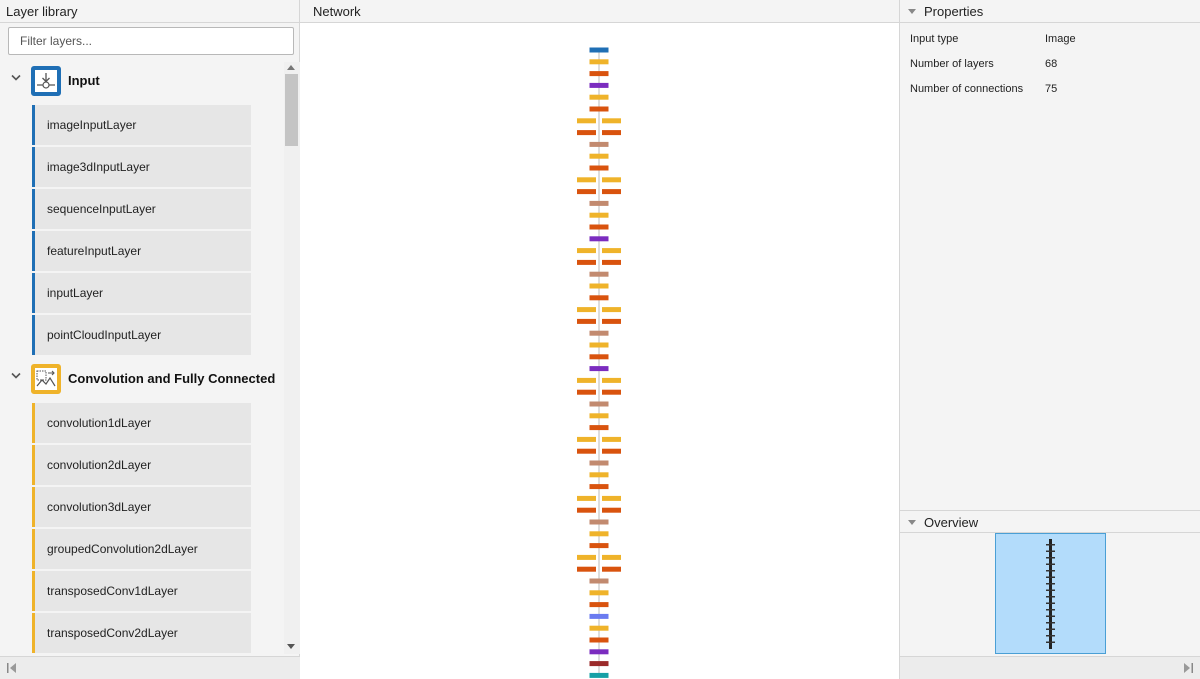 The width and height of the screenshot is (1200, 679). I want to click on scroll-up-icon, so click(291, 67).